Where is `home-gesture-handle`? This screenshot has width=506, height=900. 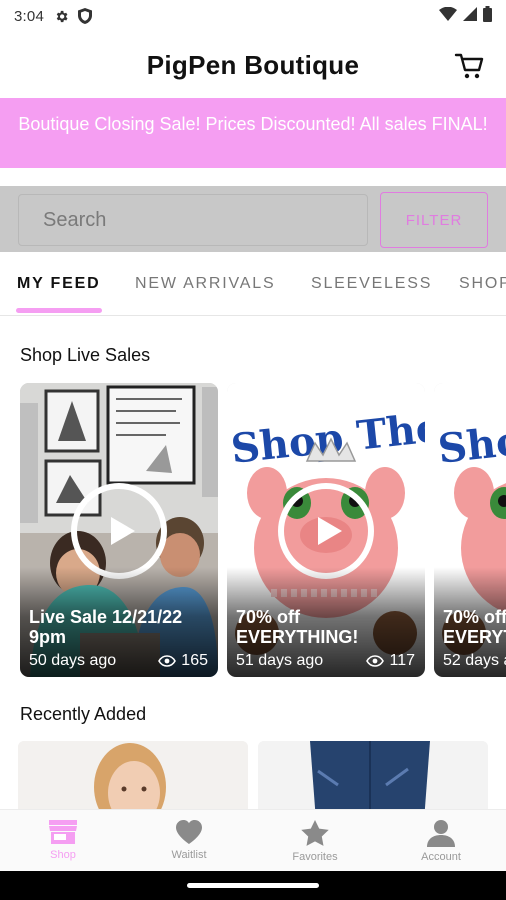 home-gesture-handle is located at coordinates (253, 885).